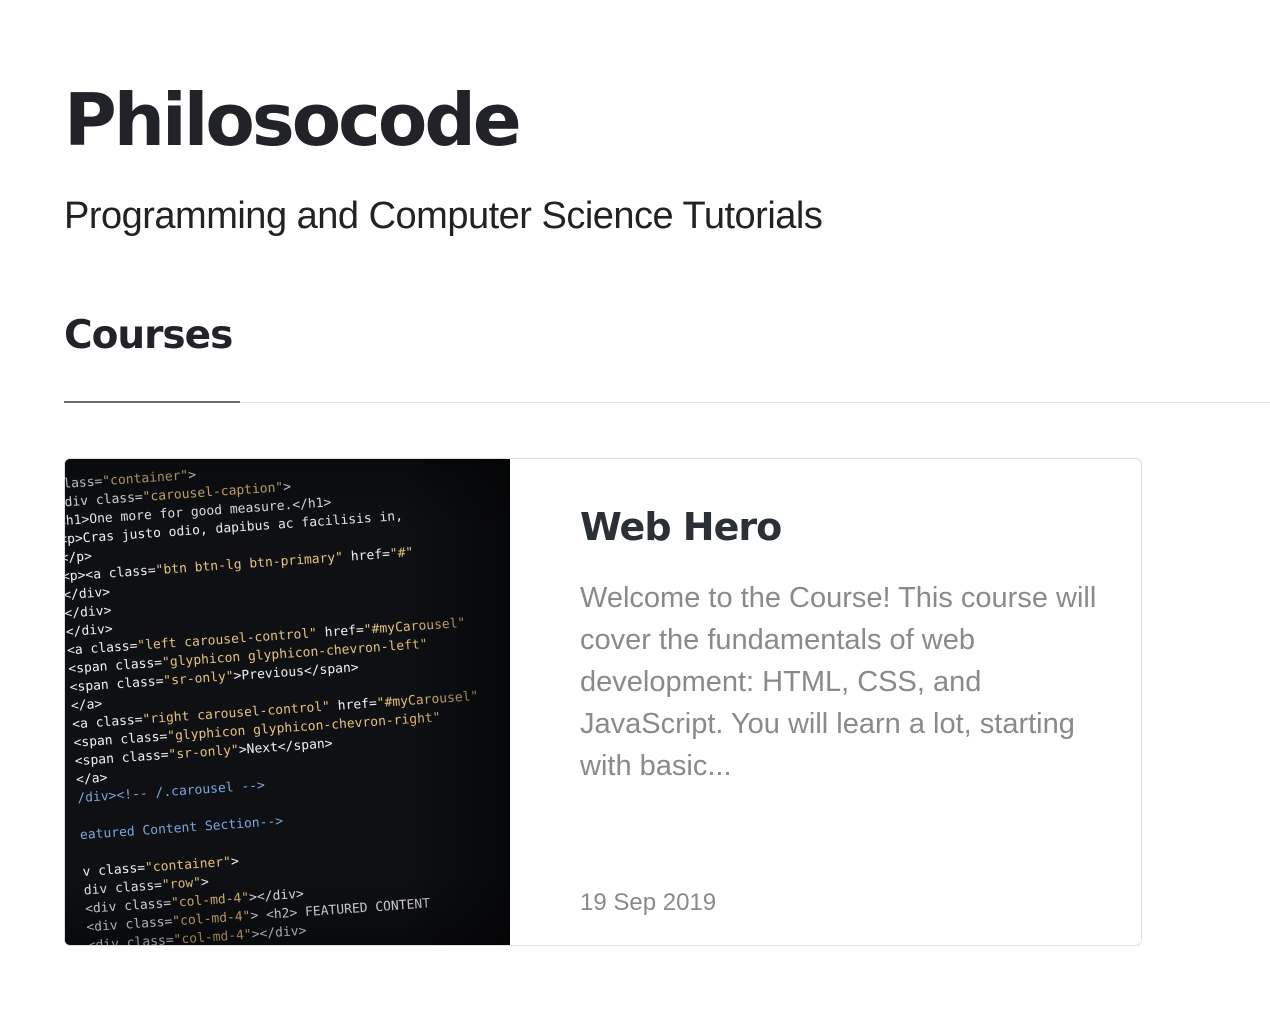 This screenshot has height=1026, width=1270. What do you see at coordinates (152, 402) in the screenshot?
I see `section-divider-accent` at bounding box center [152, 402].